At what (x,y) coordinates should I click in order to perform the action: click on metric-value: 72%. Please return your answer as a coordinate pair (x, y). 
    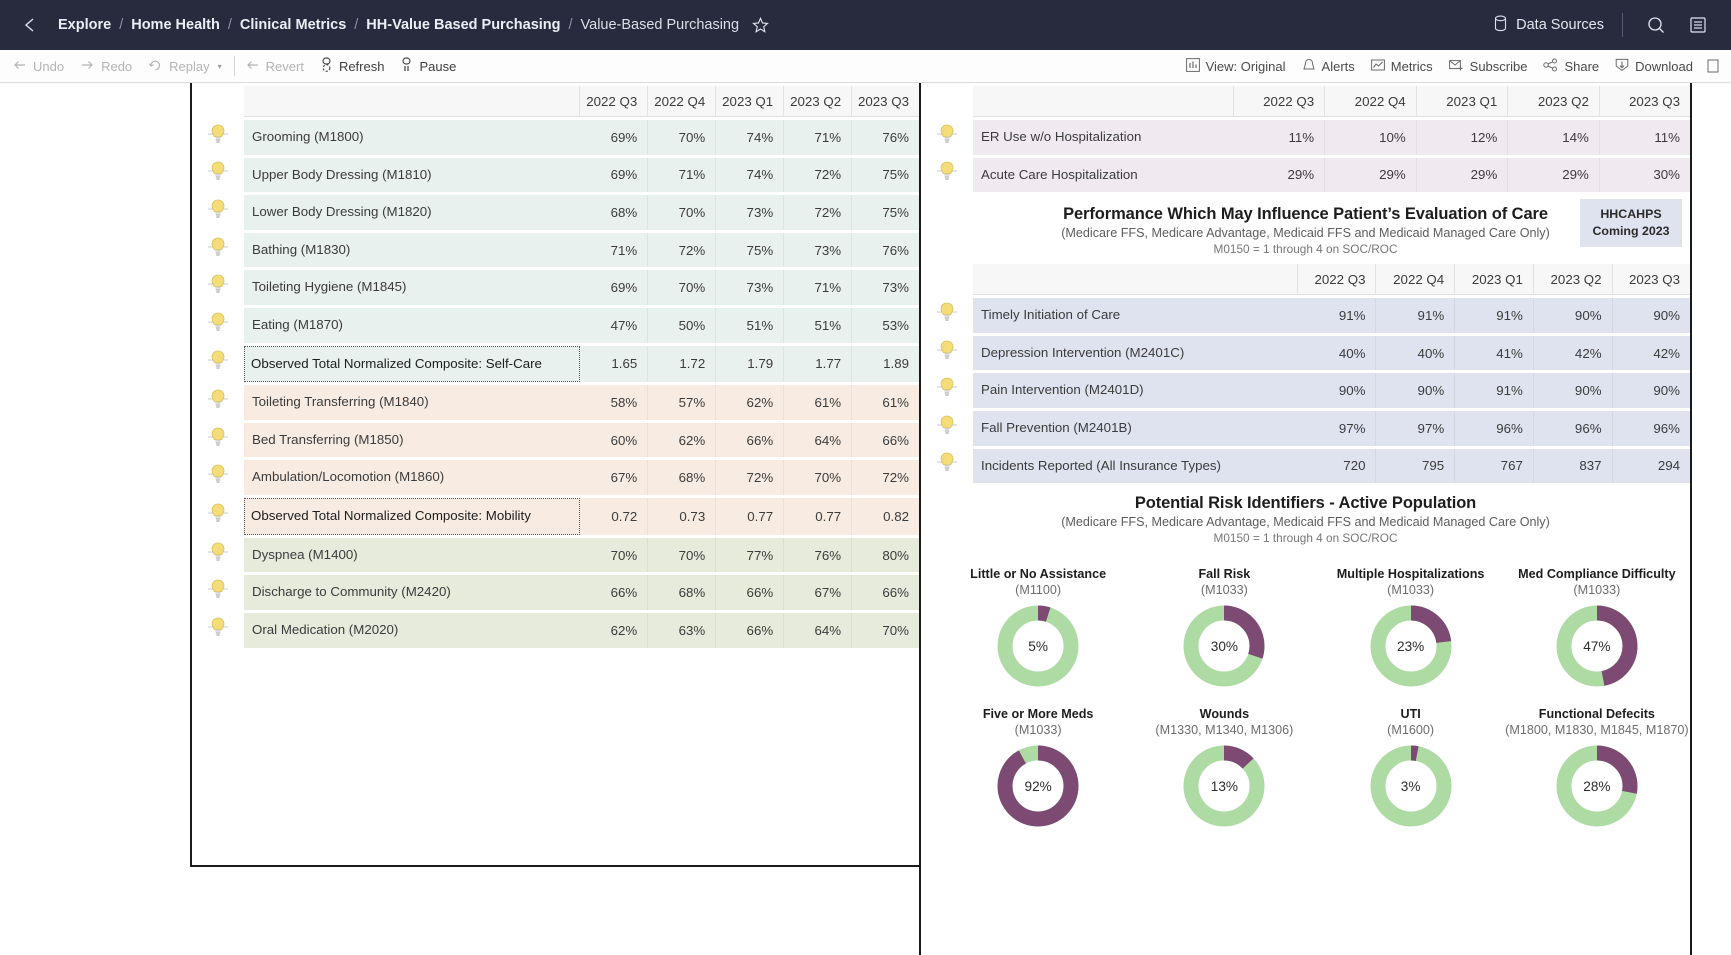
    Looking at the image, I should click on (682, 250).